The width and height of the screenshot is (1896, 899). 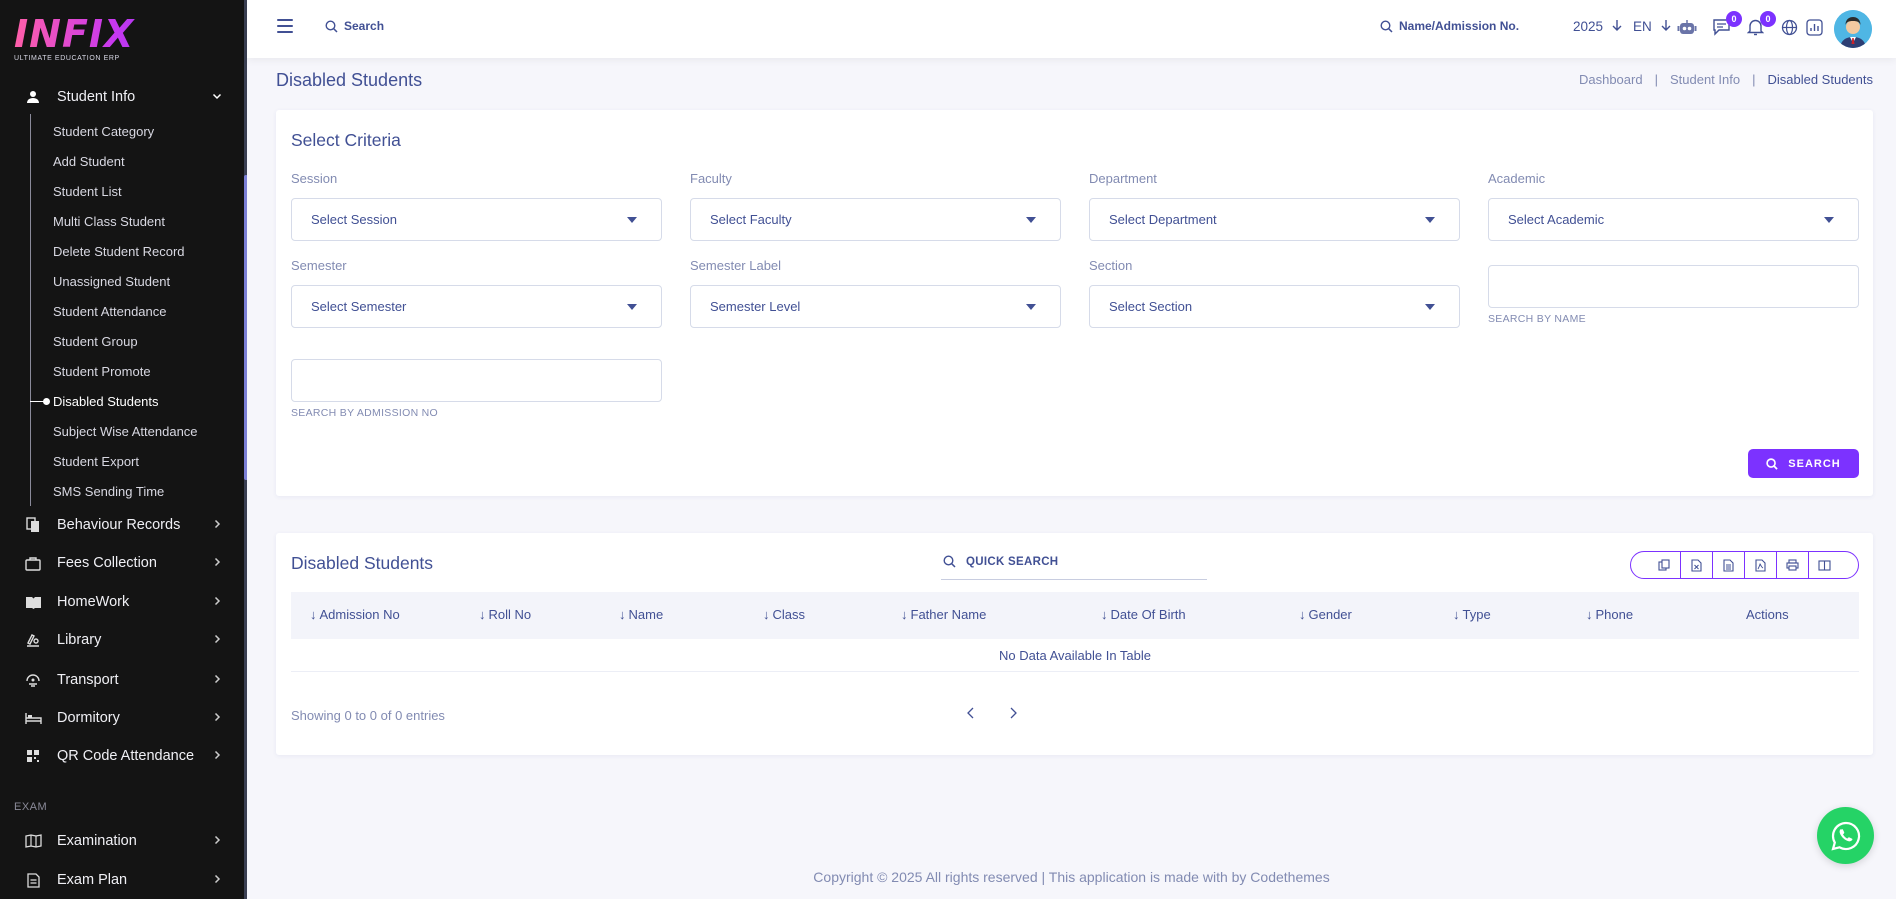 I want to click on excel-export-button, so click(x=1696, y=565).